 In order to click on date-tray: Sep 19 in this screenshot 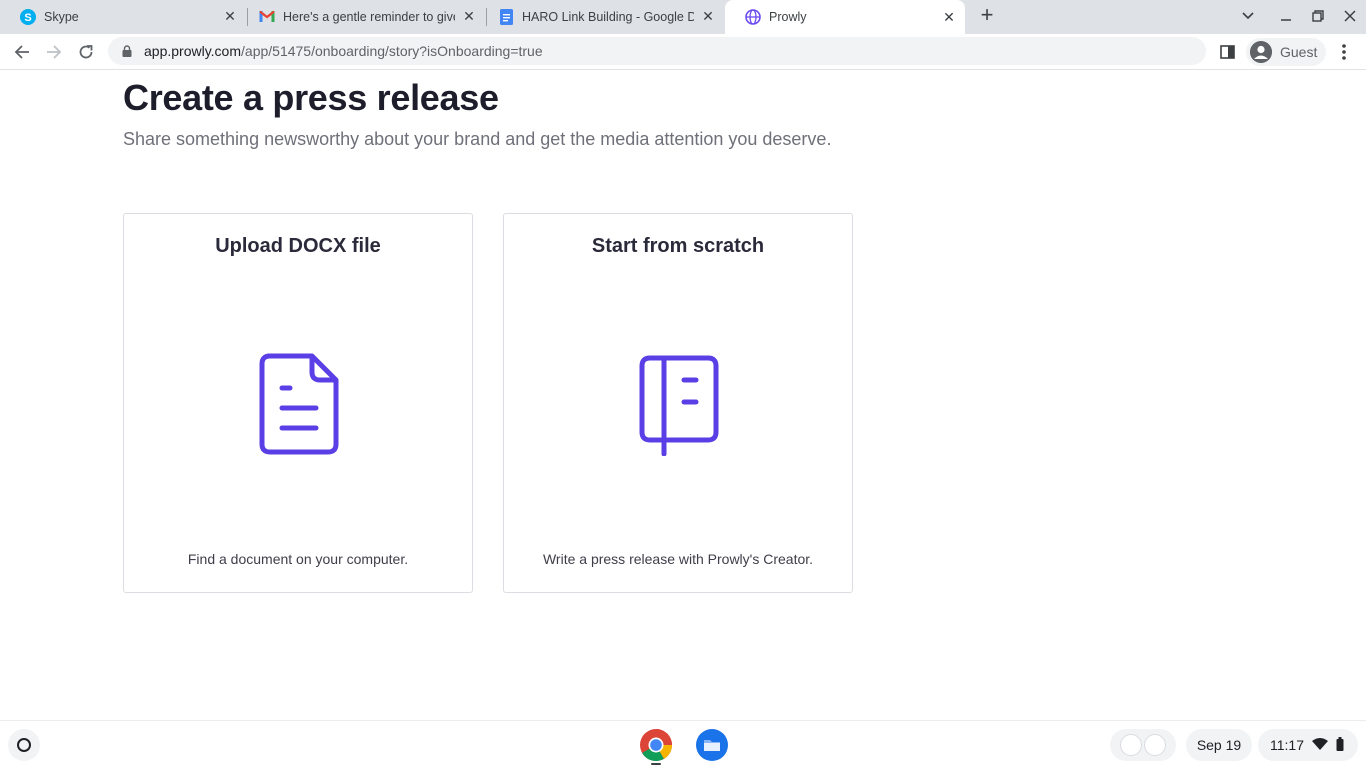, I will do `click(1219, 745)`.